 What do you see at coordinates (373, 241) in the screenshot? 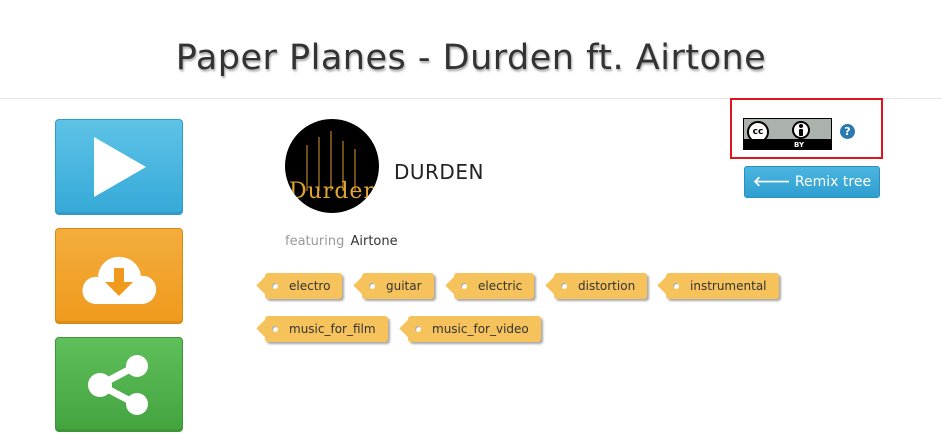
I see `featuring-artist: Airtone` at bounding box center [373, 241].